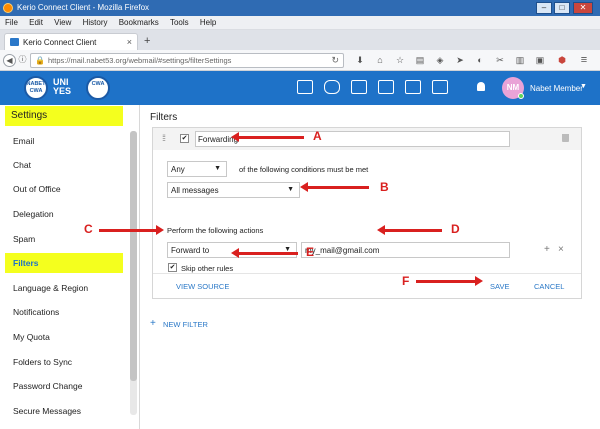 The width and height of the screenshot is (600, 429). Describe the element at coordinates (455, 229) in the screenshot. I see `annotation-label-d: D` at that location.